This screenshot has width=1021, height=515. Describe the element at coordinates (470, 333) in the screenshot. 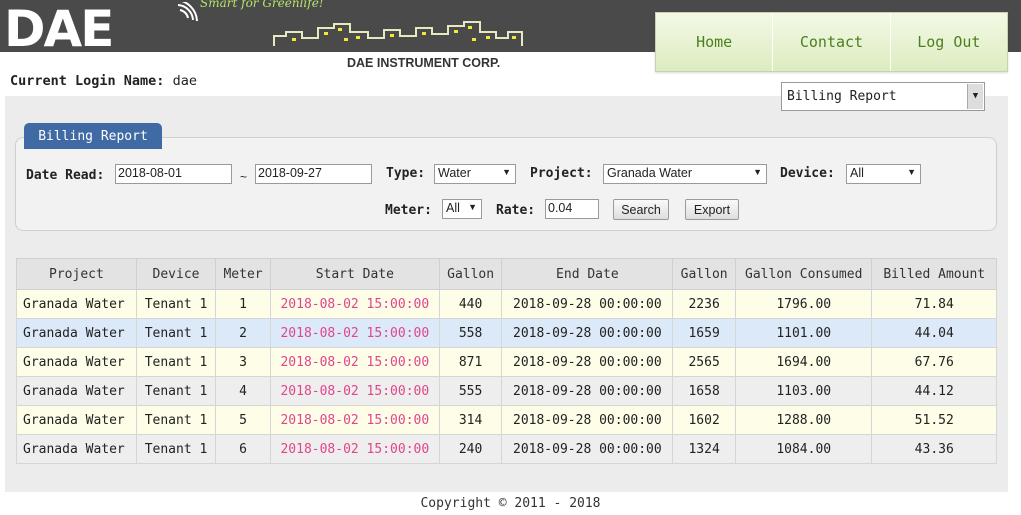

I see `cell-start-gallon: 558` at that location.